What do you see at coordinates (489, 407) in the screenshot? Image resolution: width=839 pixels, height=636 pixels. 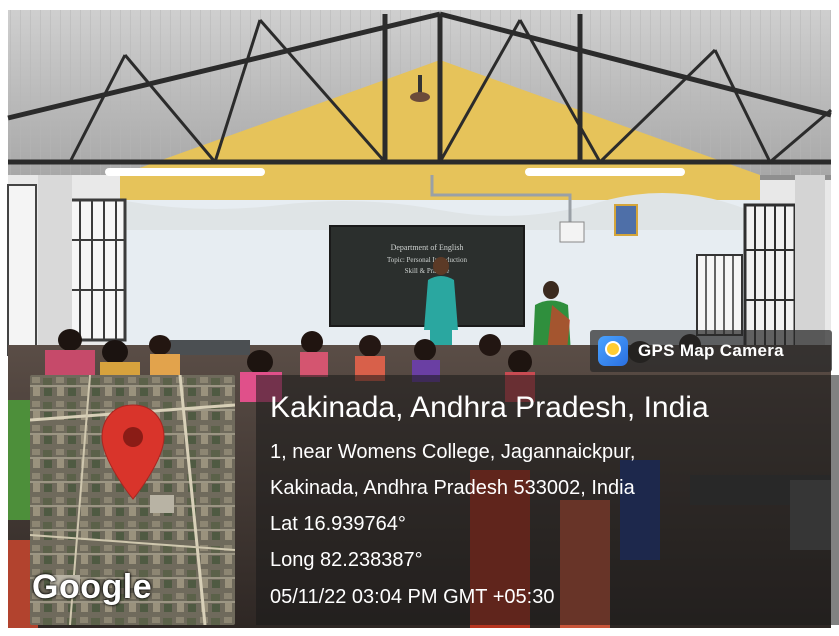 I see `location-title: Kakinada, Andhra Pradesh, India` at bounding box center [489, 407].